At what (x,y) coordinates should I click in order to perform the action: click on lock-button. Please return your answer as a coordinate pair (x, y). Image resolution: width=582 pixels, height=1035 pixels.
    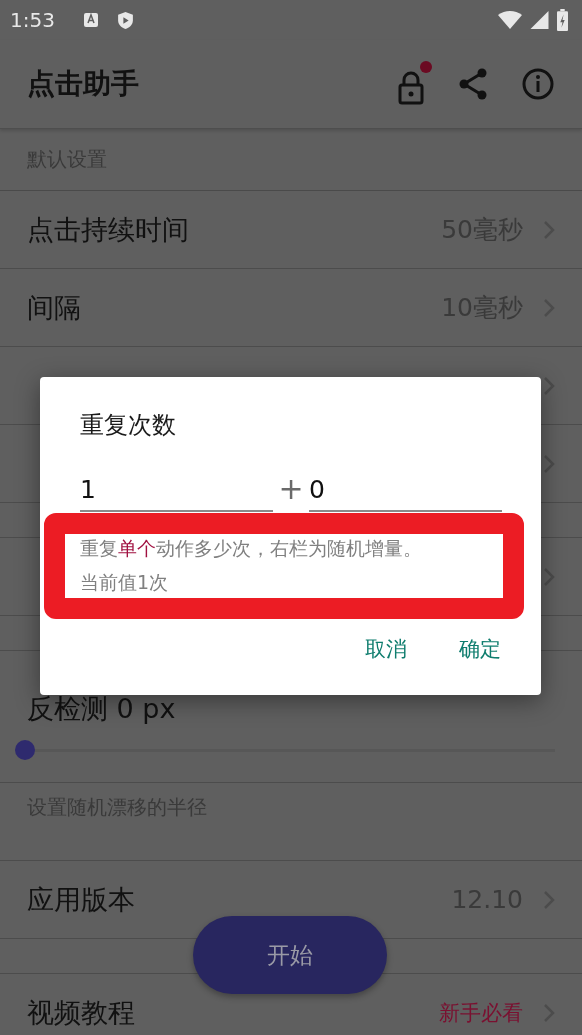
    Looking at the image, I should click on (415, 83).